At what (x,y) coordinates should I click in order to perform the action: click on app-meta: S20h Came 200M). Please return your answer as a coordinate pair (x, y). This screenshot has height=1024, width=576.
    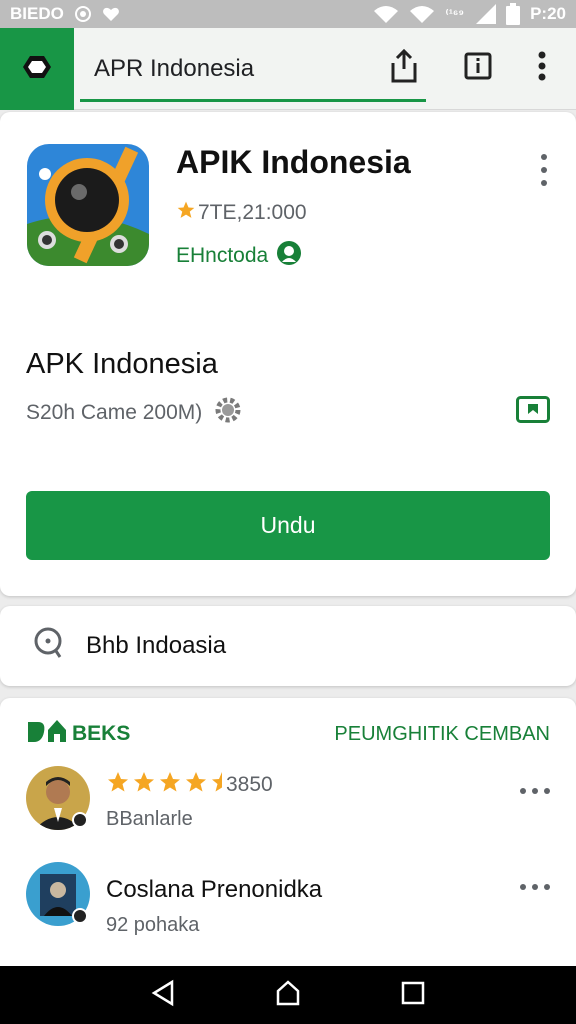
    Looking at the image, I should click on (134, 413).